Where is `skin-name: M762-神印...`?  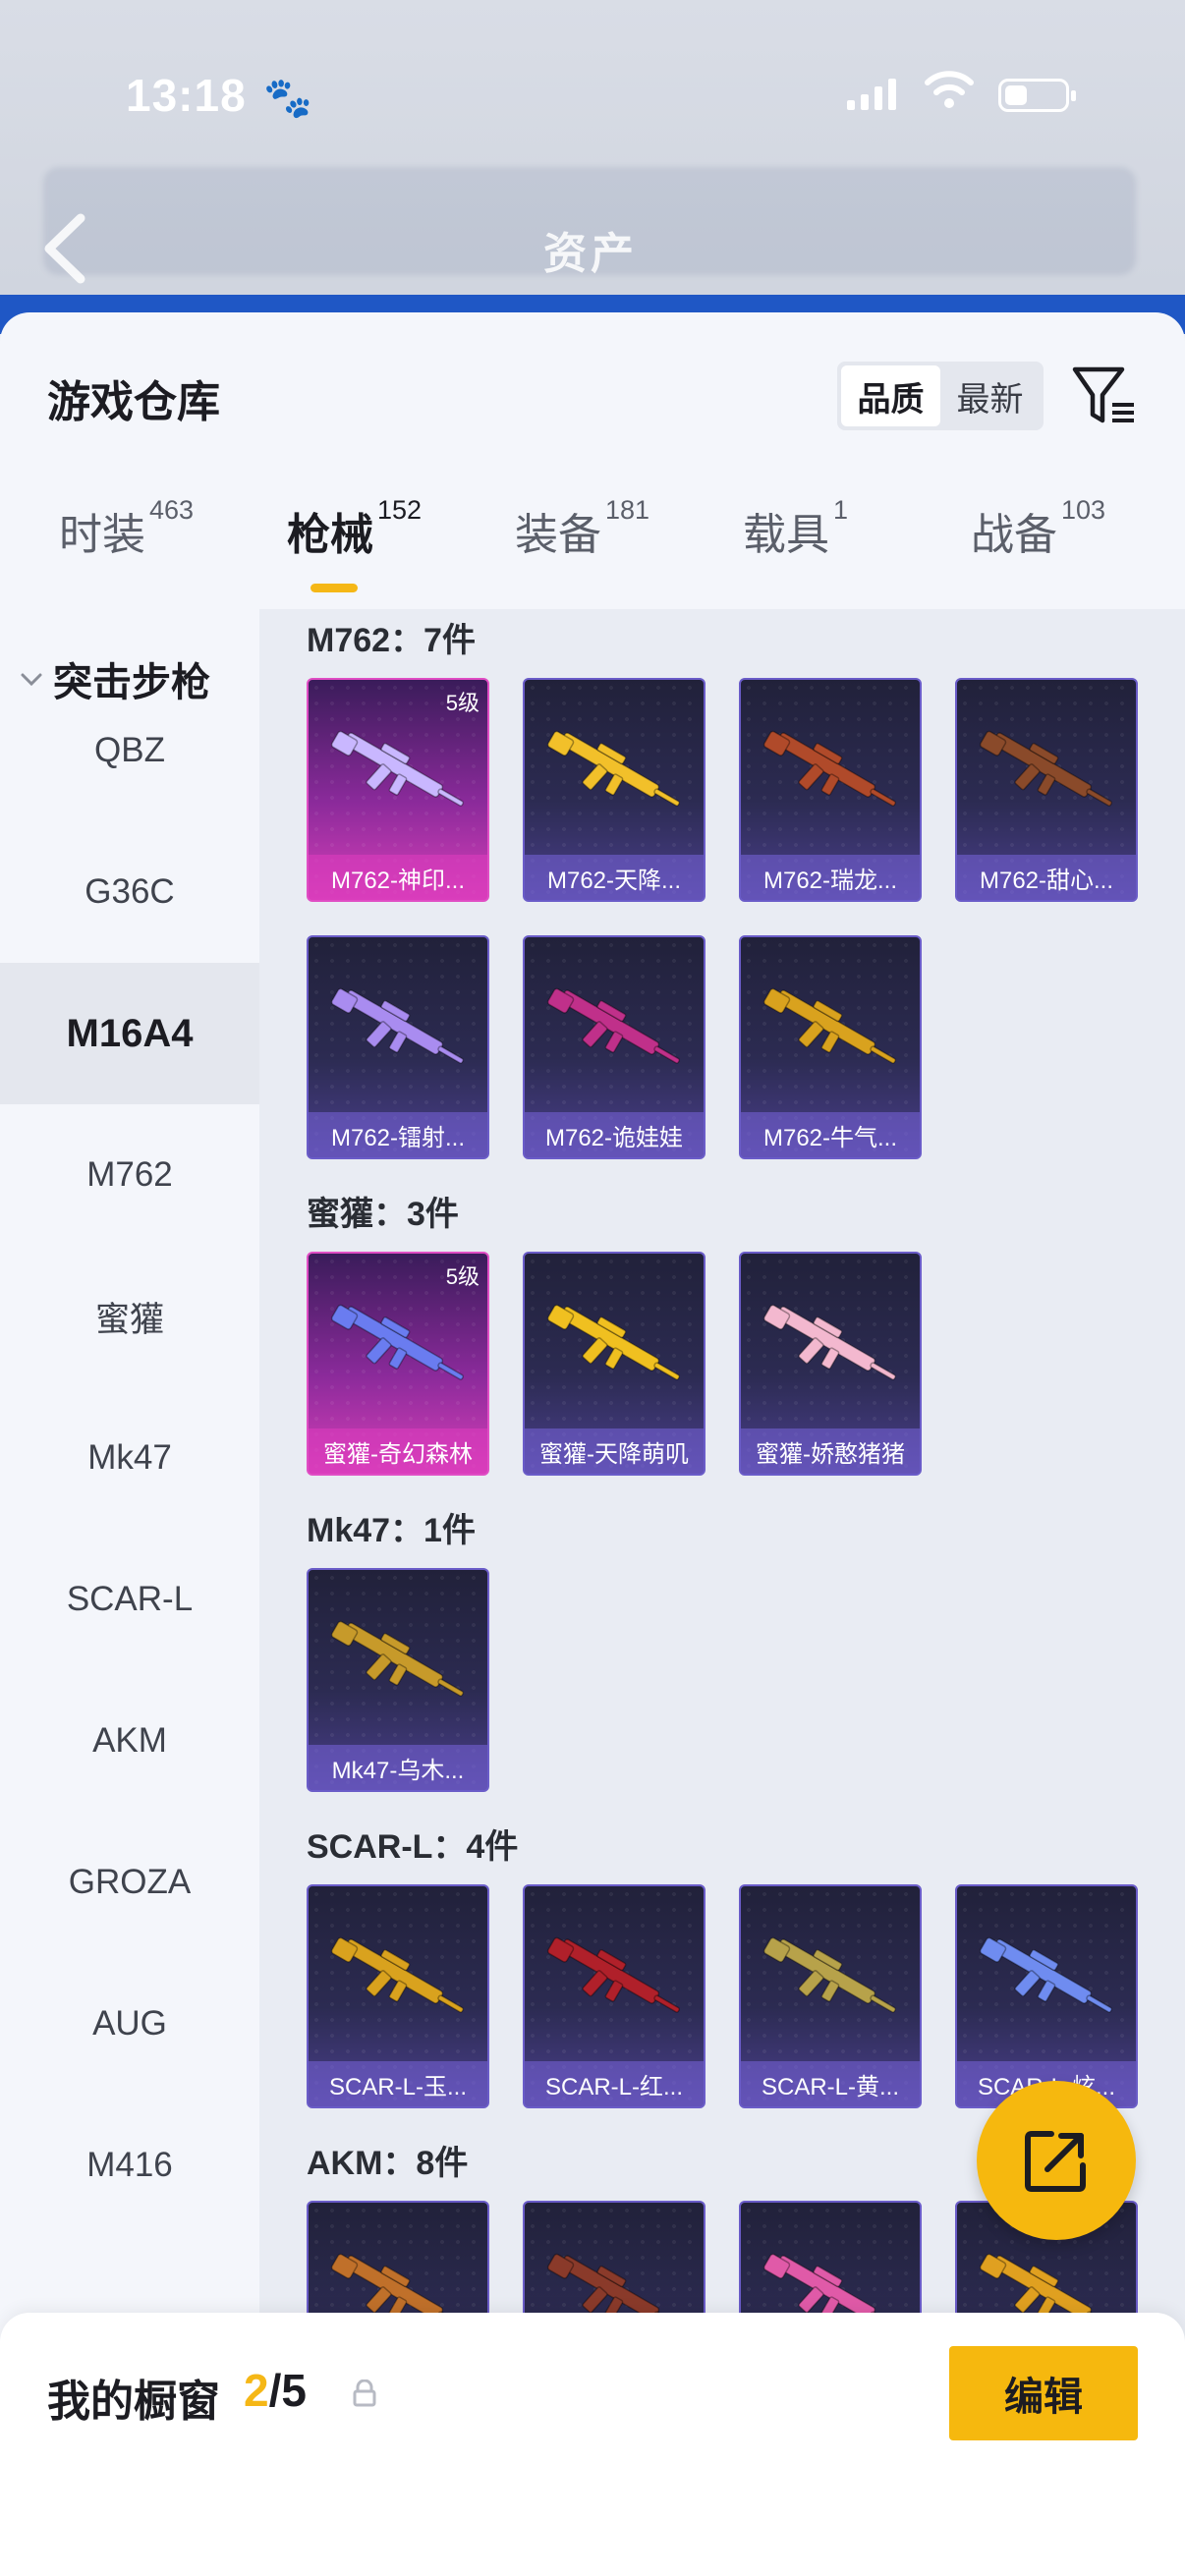 skin-name: M762-神印... is located at coordinates (398, 877).